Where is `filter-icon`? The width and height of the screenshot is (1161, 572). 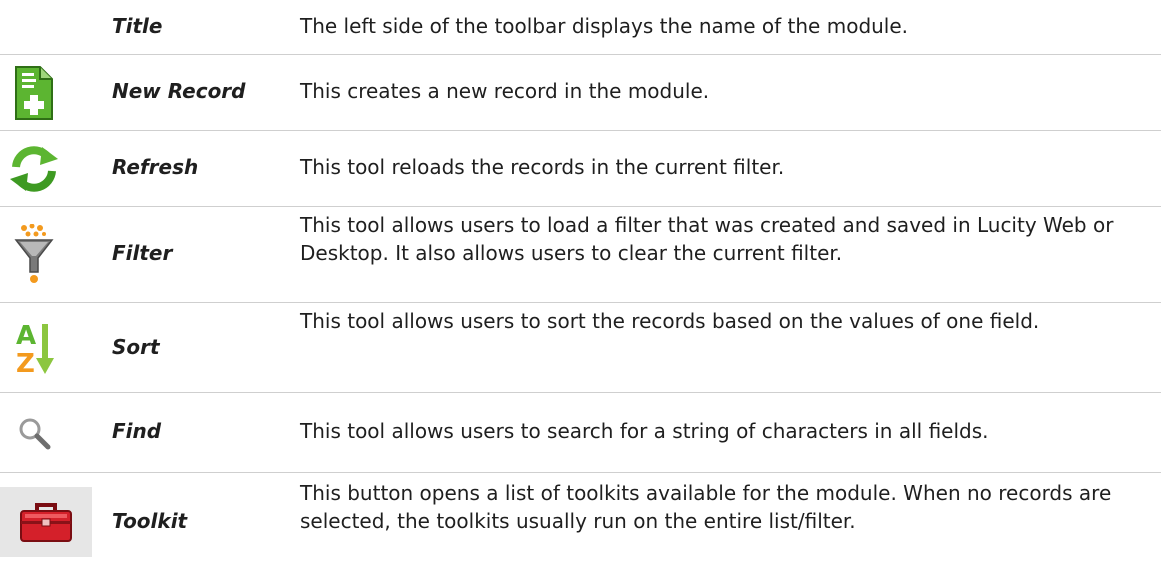
filter-icon is located at coordinates (34, 255).